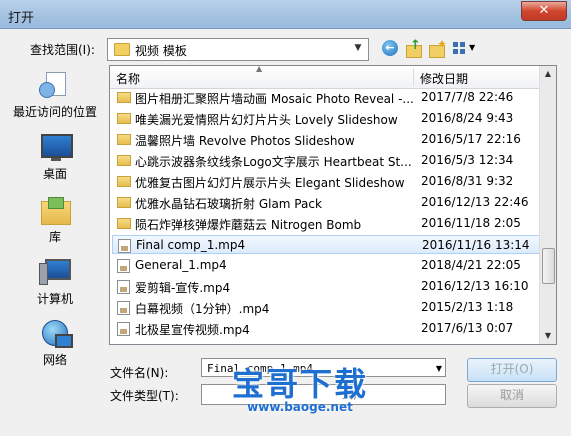 The image size is (571, 436). Describe the element at coordinates (471, 139) in the screenshot. I see `file-date: 2016/5/17 22:16` at that location.